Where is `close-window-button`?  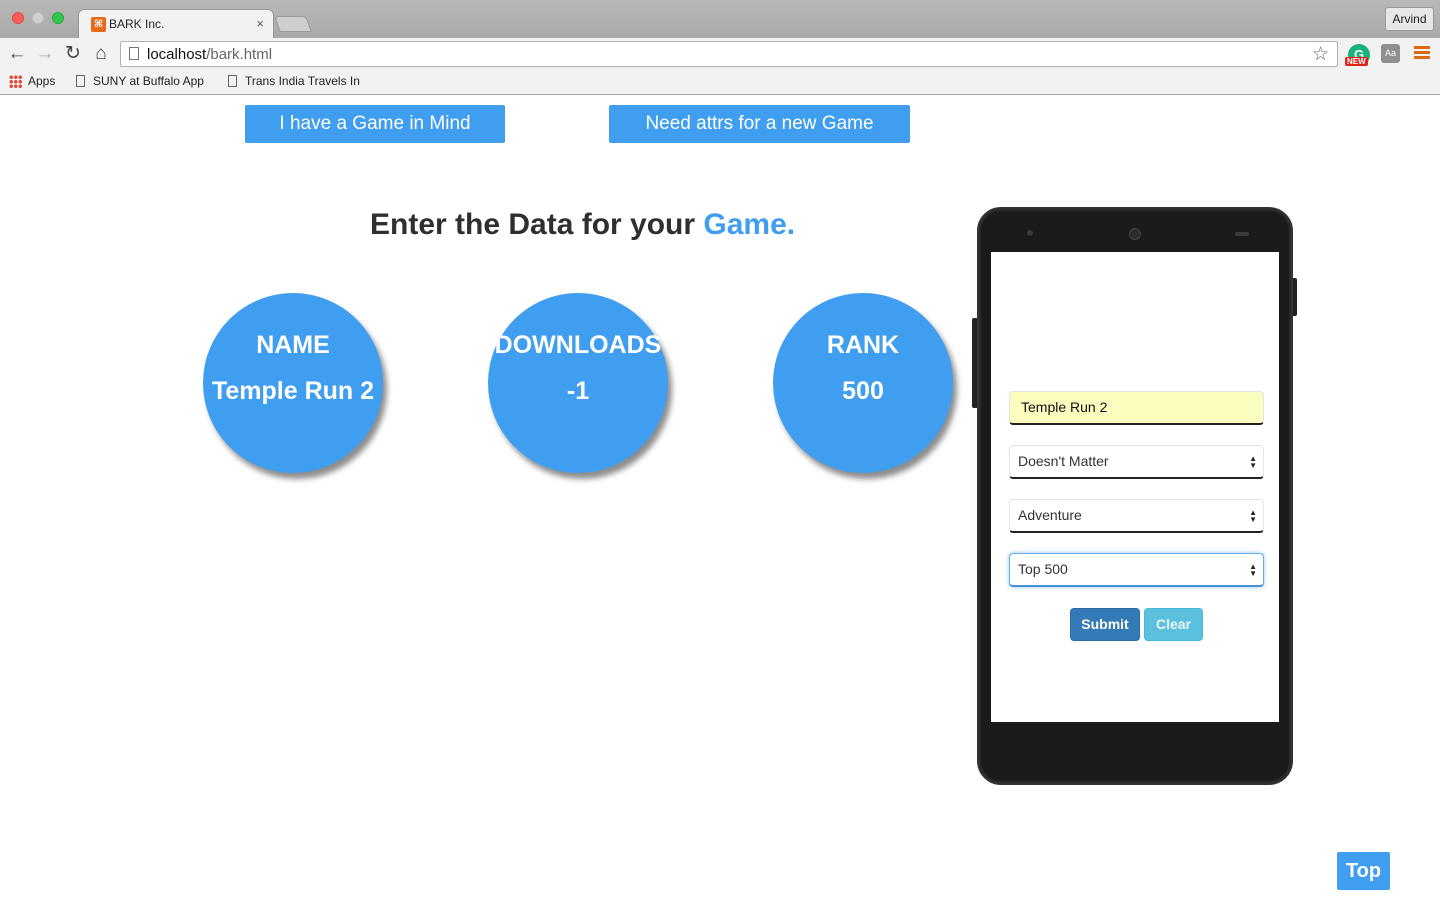
close-window-button is located at coordinates (18, 18).